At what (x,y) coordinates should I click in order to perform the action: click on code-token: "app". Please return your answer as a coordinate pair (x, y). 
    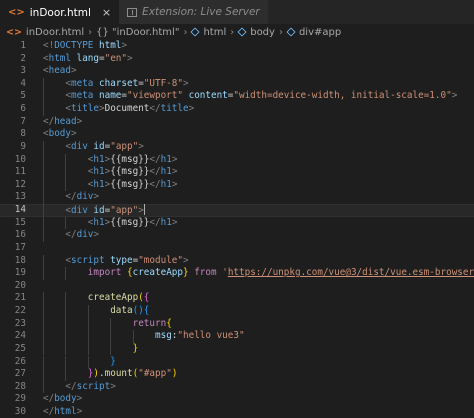
    Looking at the image, I should click on (124, 146).